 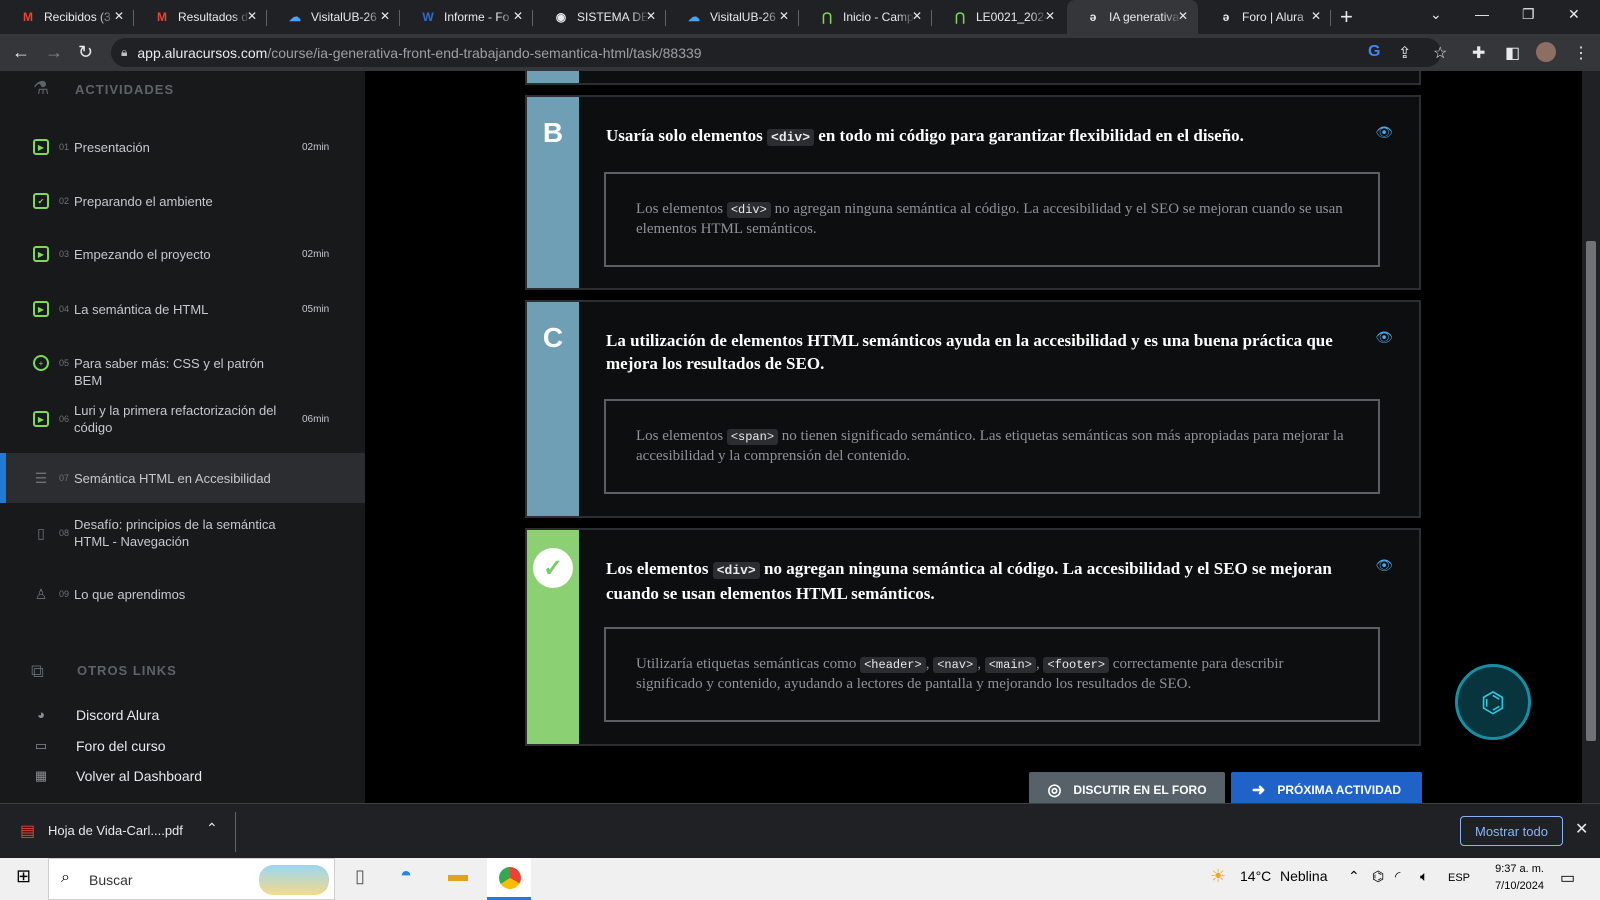 I want to click on clock-date: 7/10/2024, so click(x=1515, y=886).